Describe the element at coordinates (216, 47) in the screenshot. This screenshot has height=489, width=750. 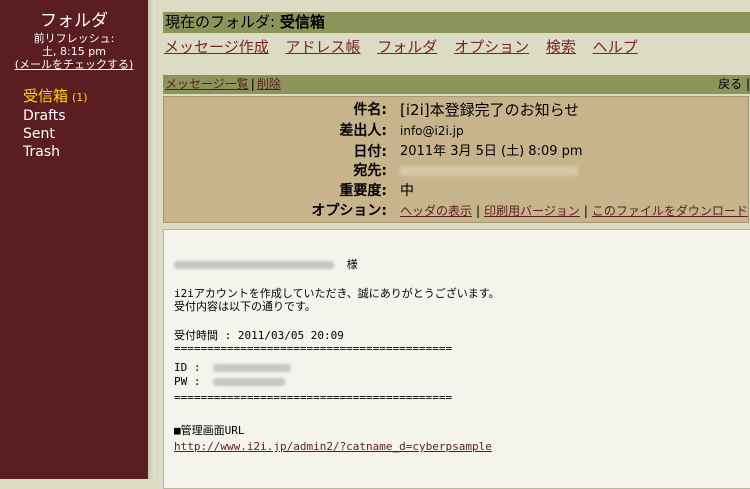
I see `nav-compose: メッセージ作成` at that location.